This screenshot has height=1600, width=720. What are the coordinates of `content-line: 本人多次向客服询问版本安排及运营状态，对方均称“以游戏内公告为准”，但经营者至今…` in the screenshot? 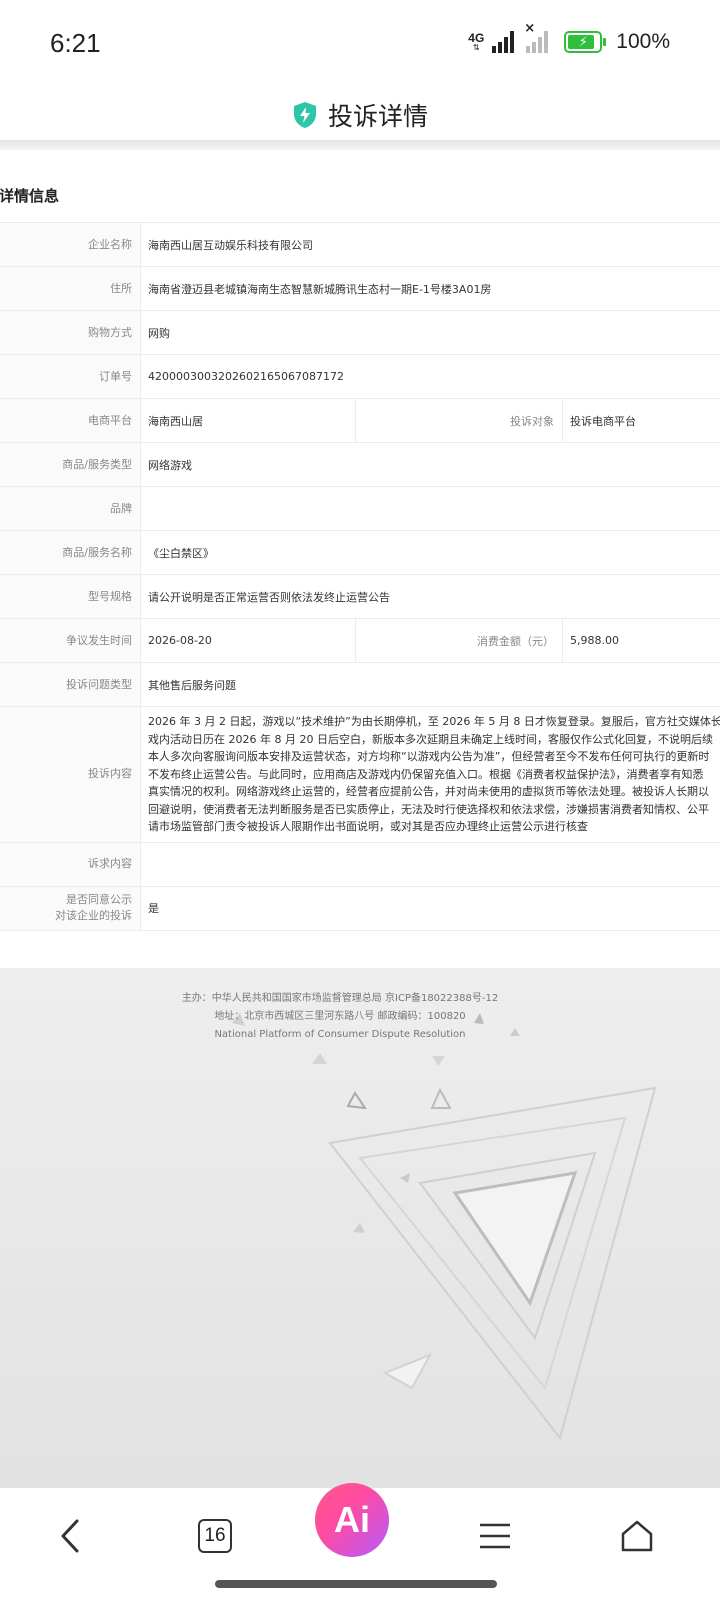 It's located at (429, 756).